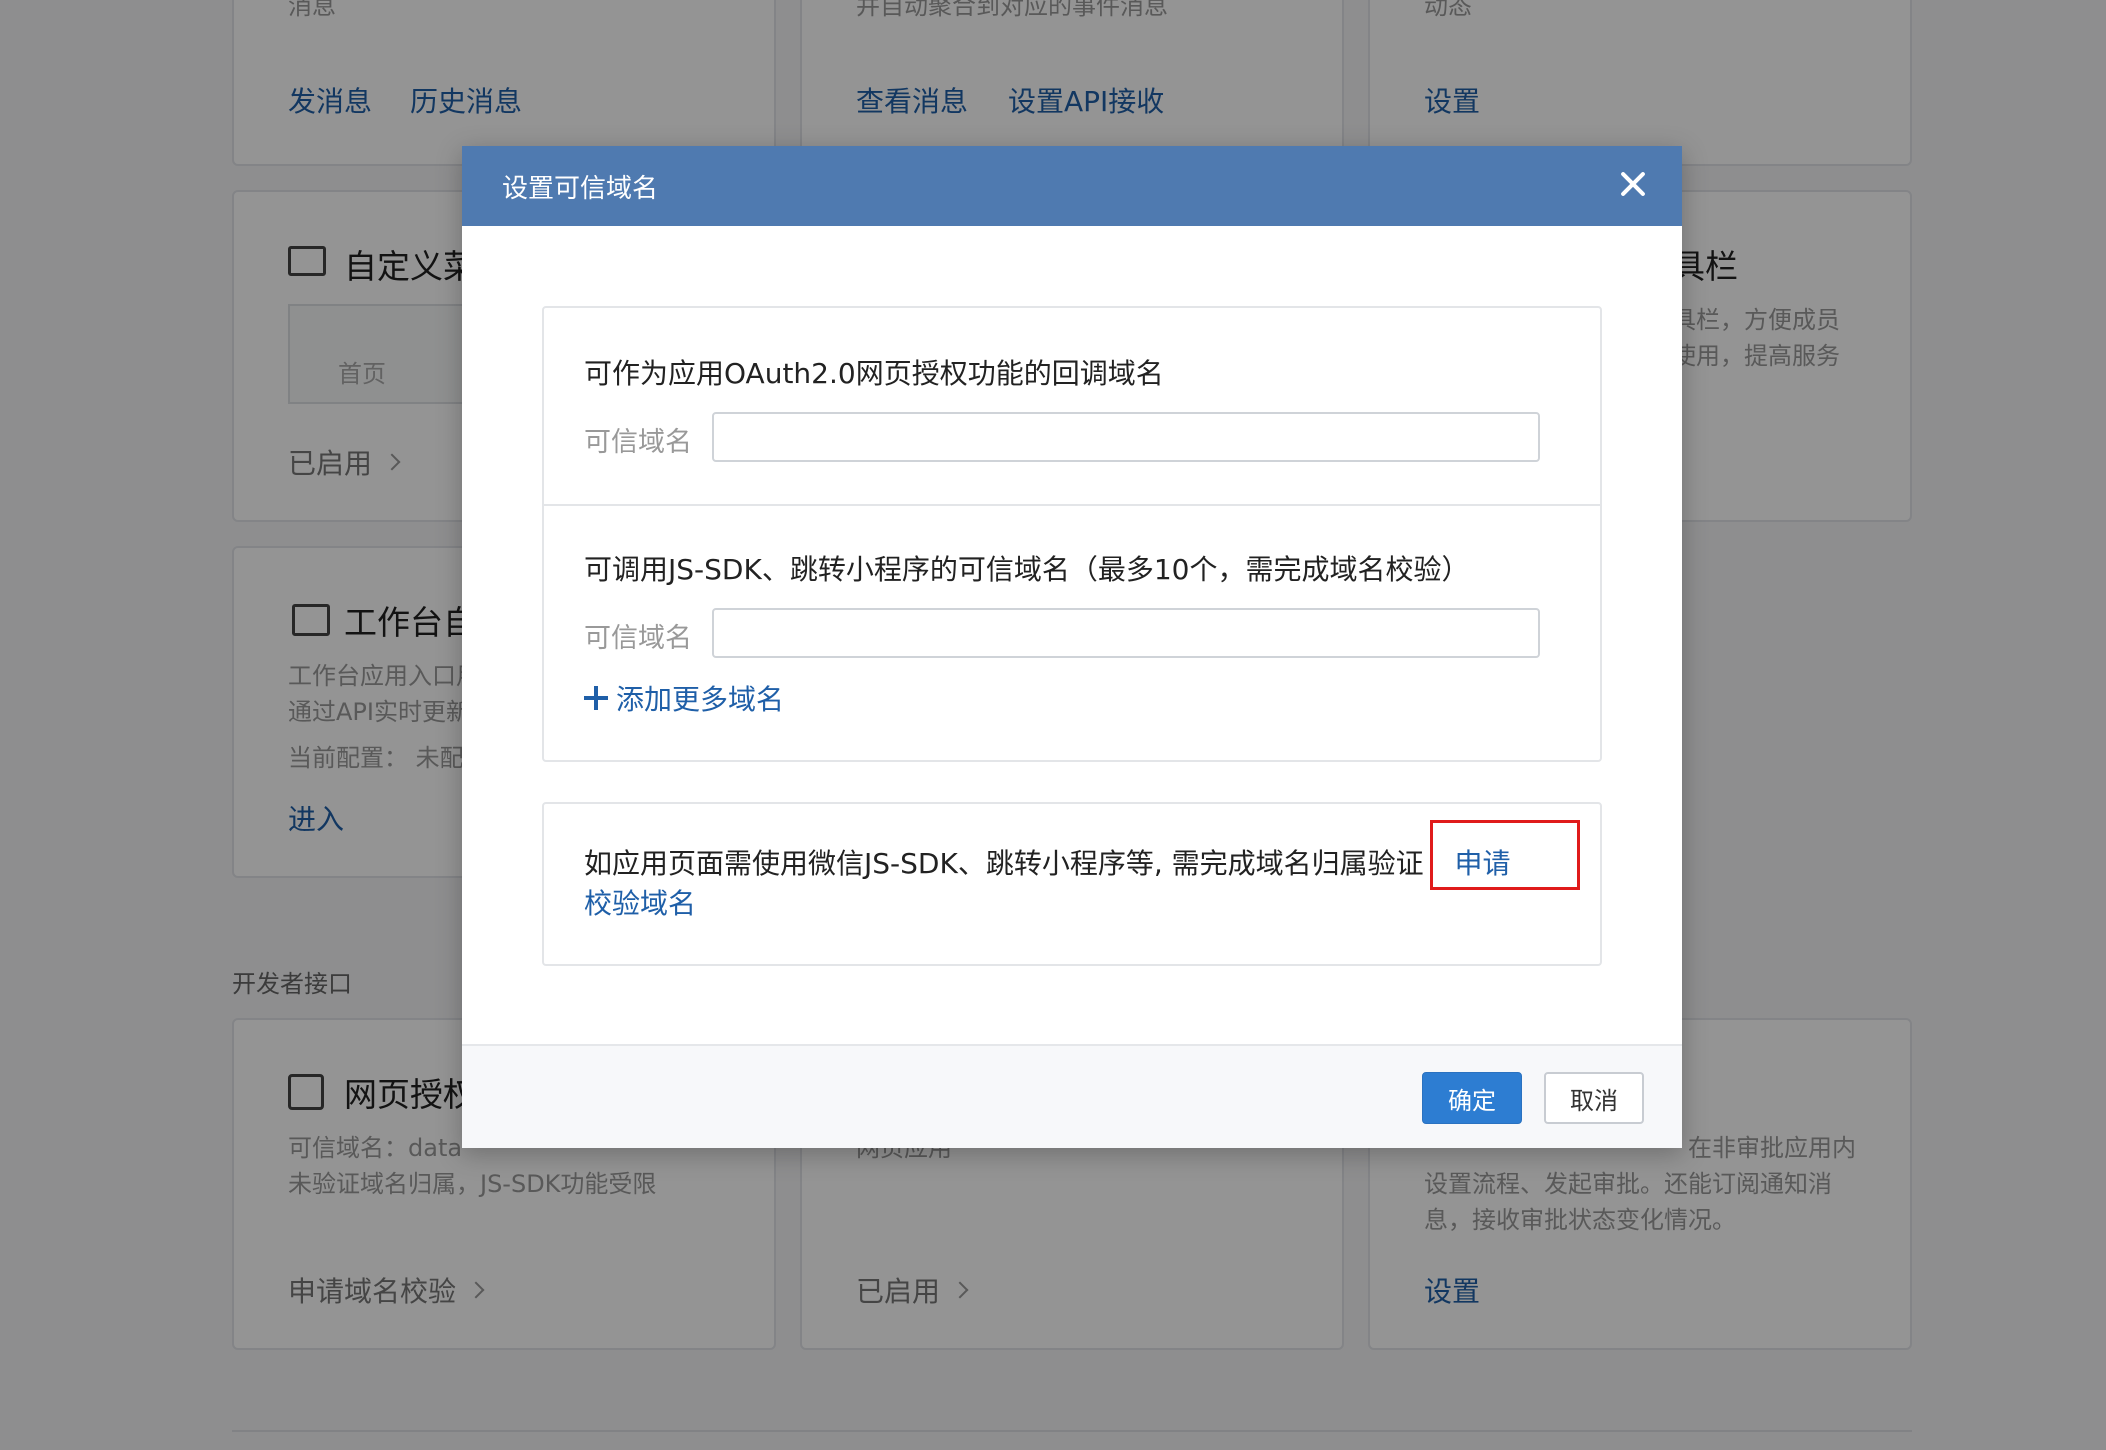 This screenshot has width=2106, height=1450. Describe the element at coordinates (700, 699) in the screenshot. I see `add-more-label: 添加更多域名` at that location.